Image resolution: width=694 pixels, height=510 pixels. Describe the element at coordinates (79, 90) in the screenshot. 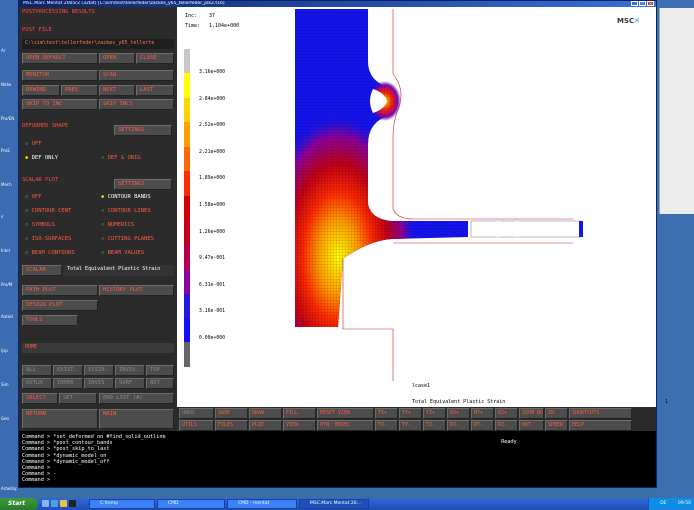

I see `prev-button: PREV` at that location.